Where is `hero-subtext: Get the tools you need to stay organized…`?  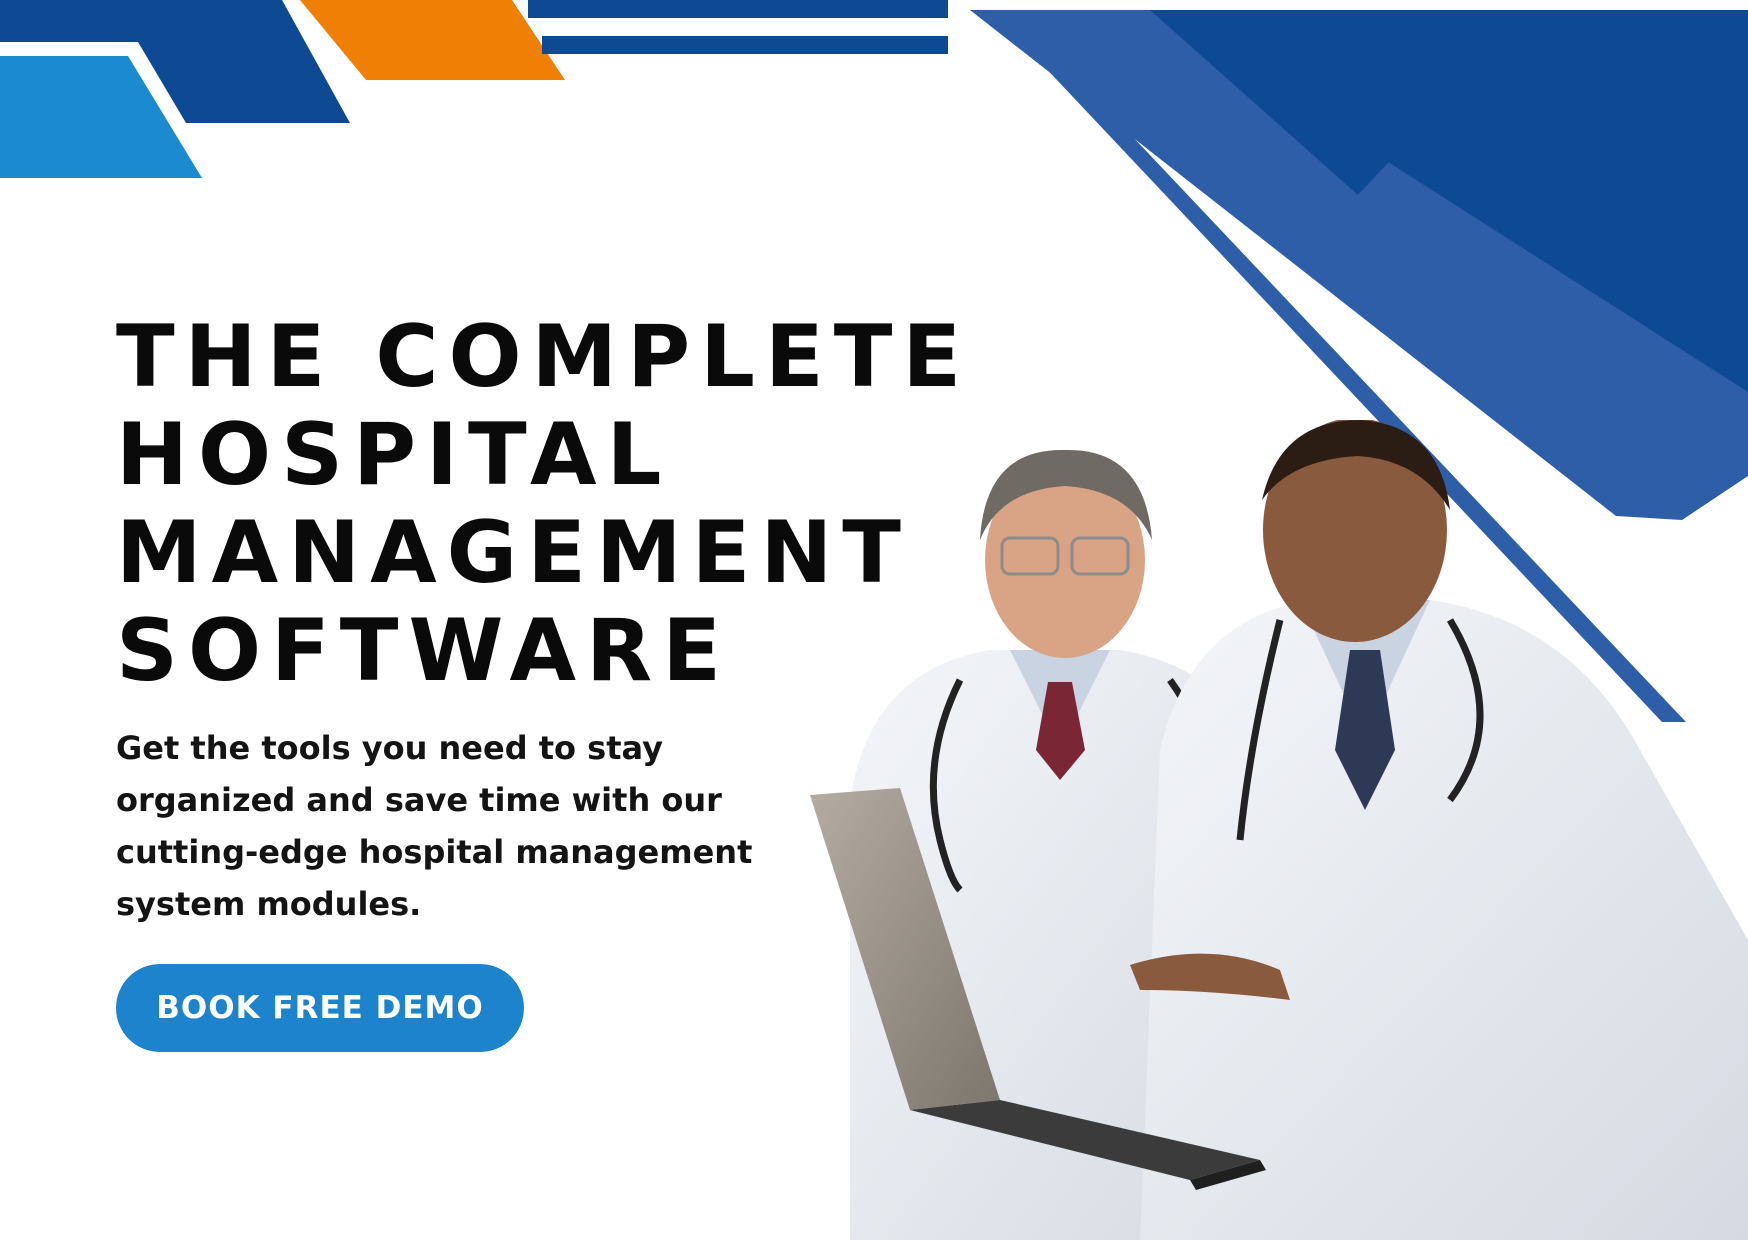
hero-subtext: Get the tools you need to stay organized… is located at coordinates (434, 826).